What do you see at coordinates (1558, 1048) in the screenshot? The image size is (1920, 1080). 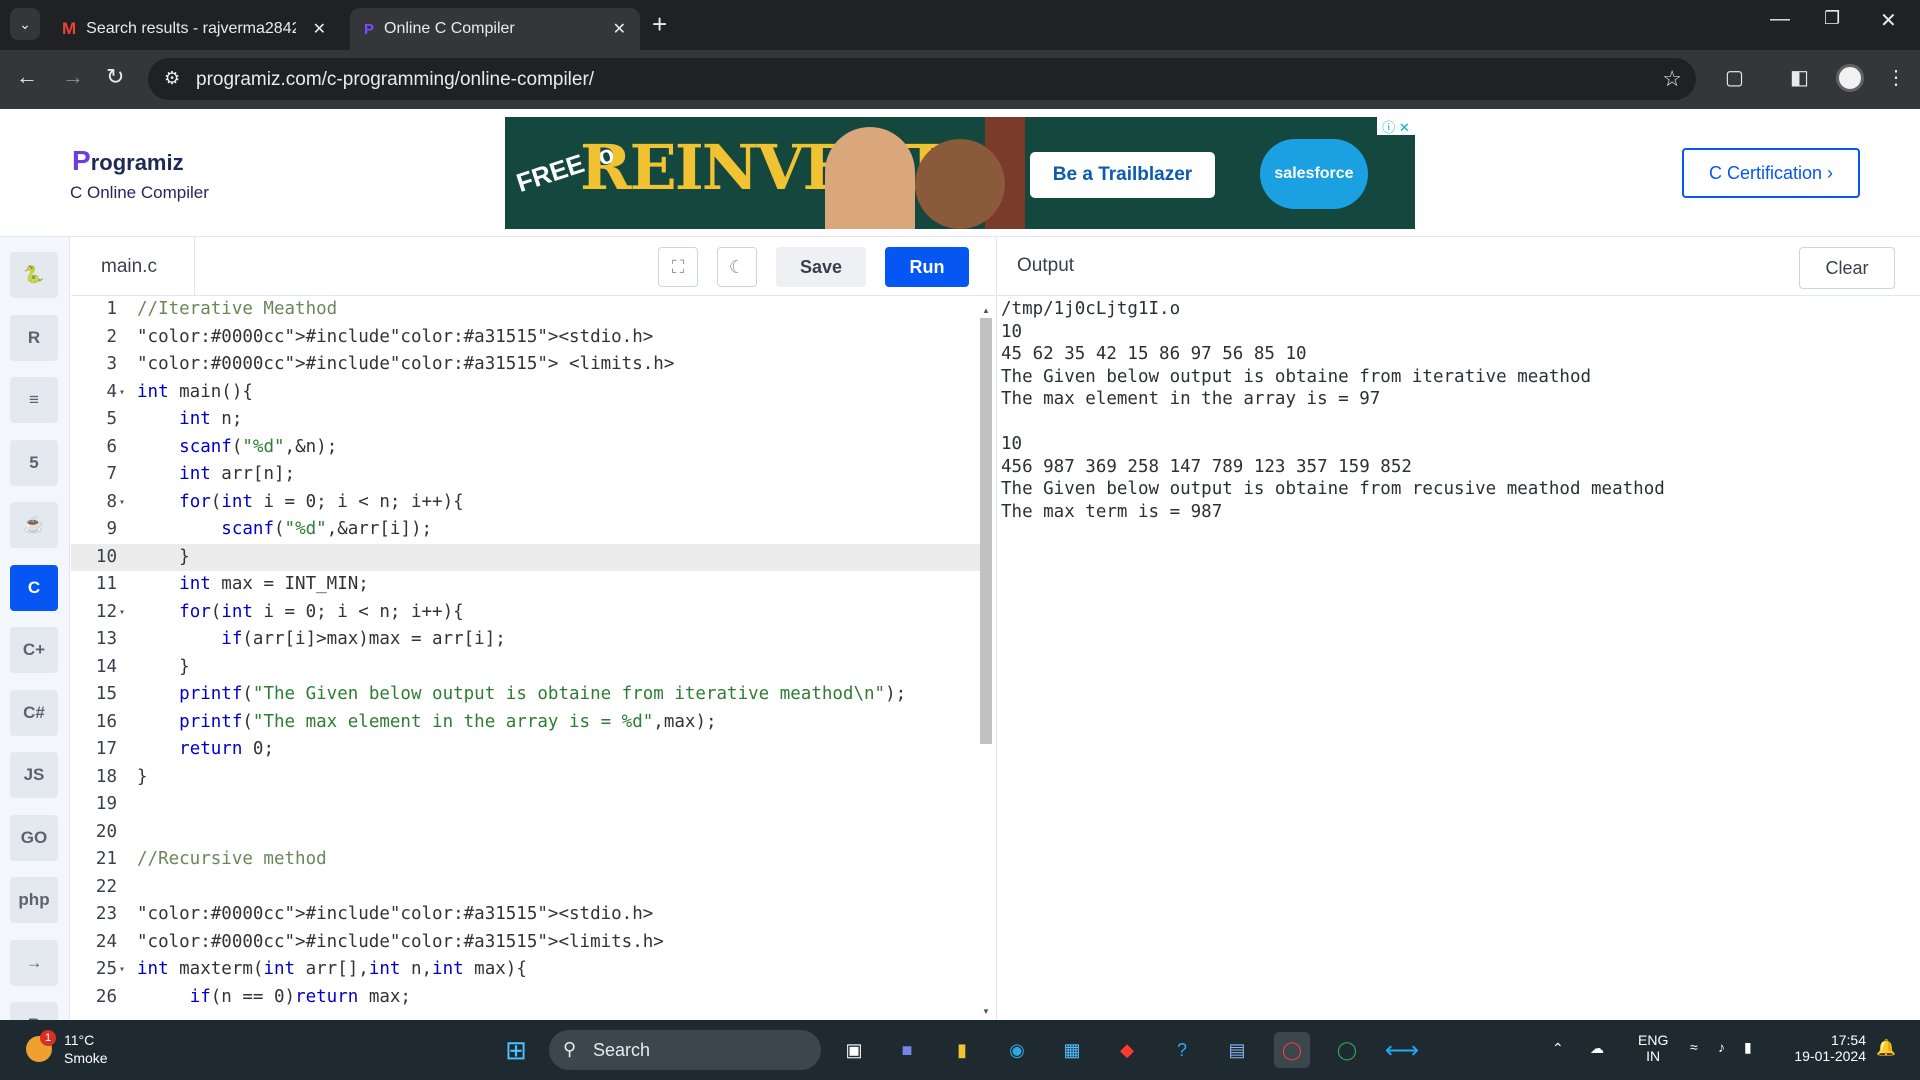 I see `tray-chevron-icon: ⌃` at bounding box center [1558, 1048].